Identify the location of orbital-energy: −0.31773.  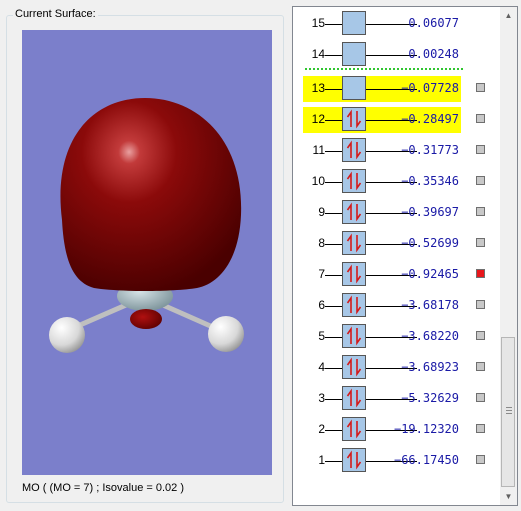
(430, 150).